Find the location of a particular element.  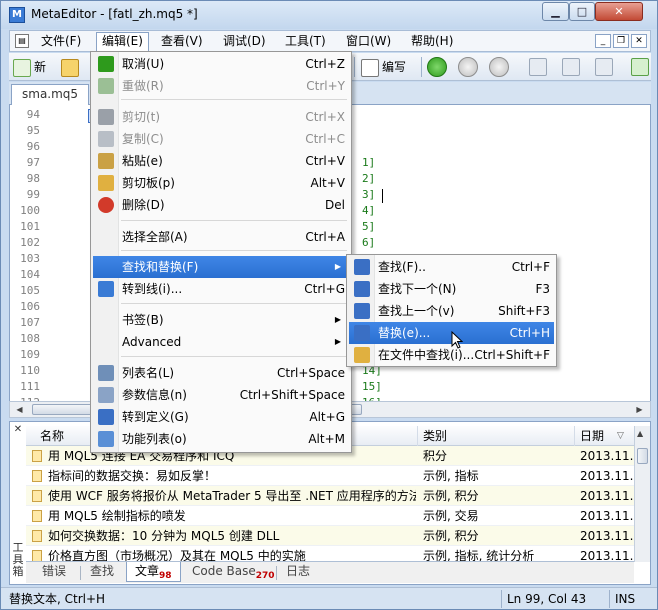

more-tools-icon is located at coordinates (640, 67).